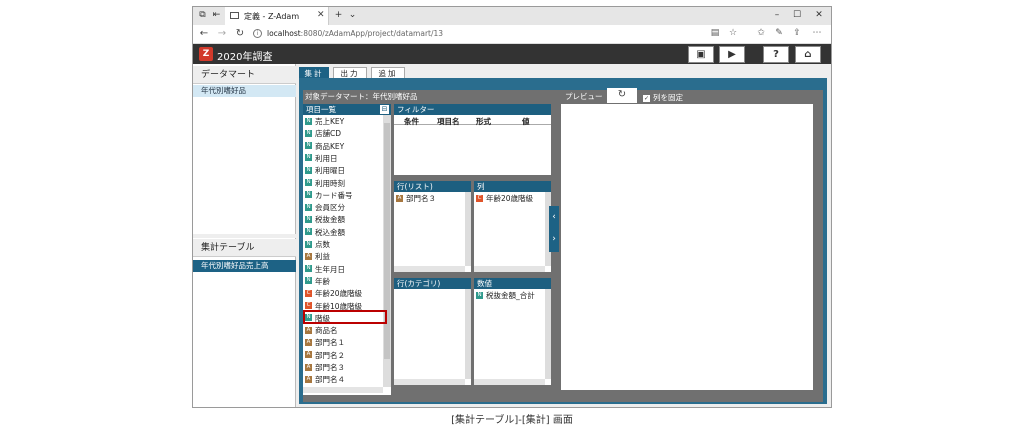 The height and width of the screenshot is (440, 1024). What do you see at coordinates (344, 356) in the screenshot?
I see `list-item: A 部門名２` at bounding box center [344, 356].